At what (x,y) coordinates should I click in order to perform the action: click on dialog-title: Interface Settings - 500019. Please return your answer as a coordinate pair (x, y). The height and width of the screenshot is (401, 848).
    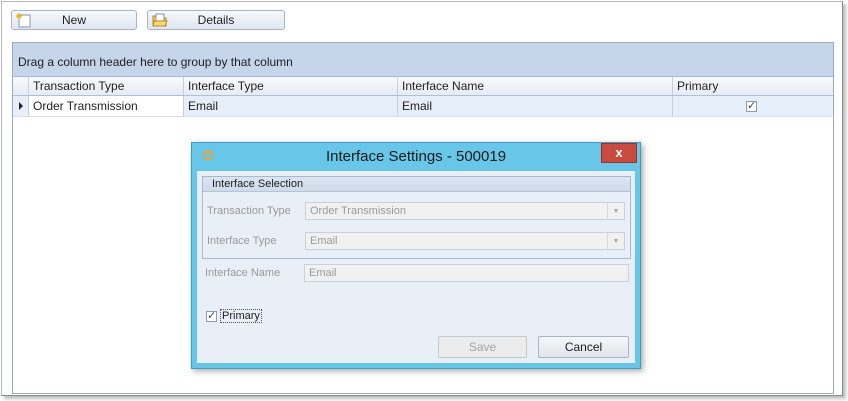
    Looking at the image, I should click on (416, 156).